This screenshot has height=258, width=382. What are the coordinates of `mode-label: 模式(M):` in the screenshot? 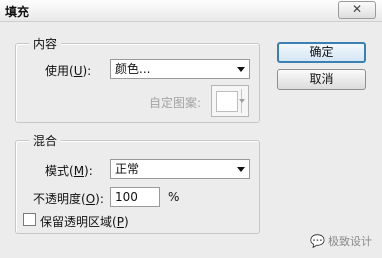 It's located at (69, 171).